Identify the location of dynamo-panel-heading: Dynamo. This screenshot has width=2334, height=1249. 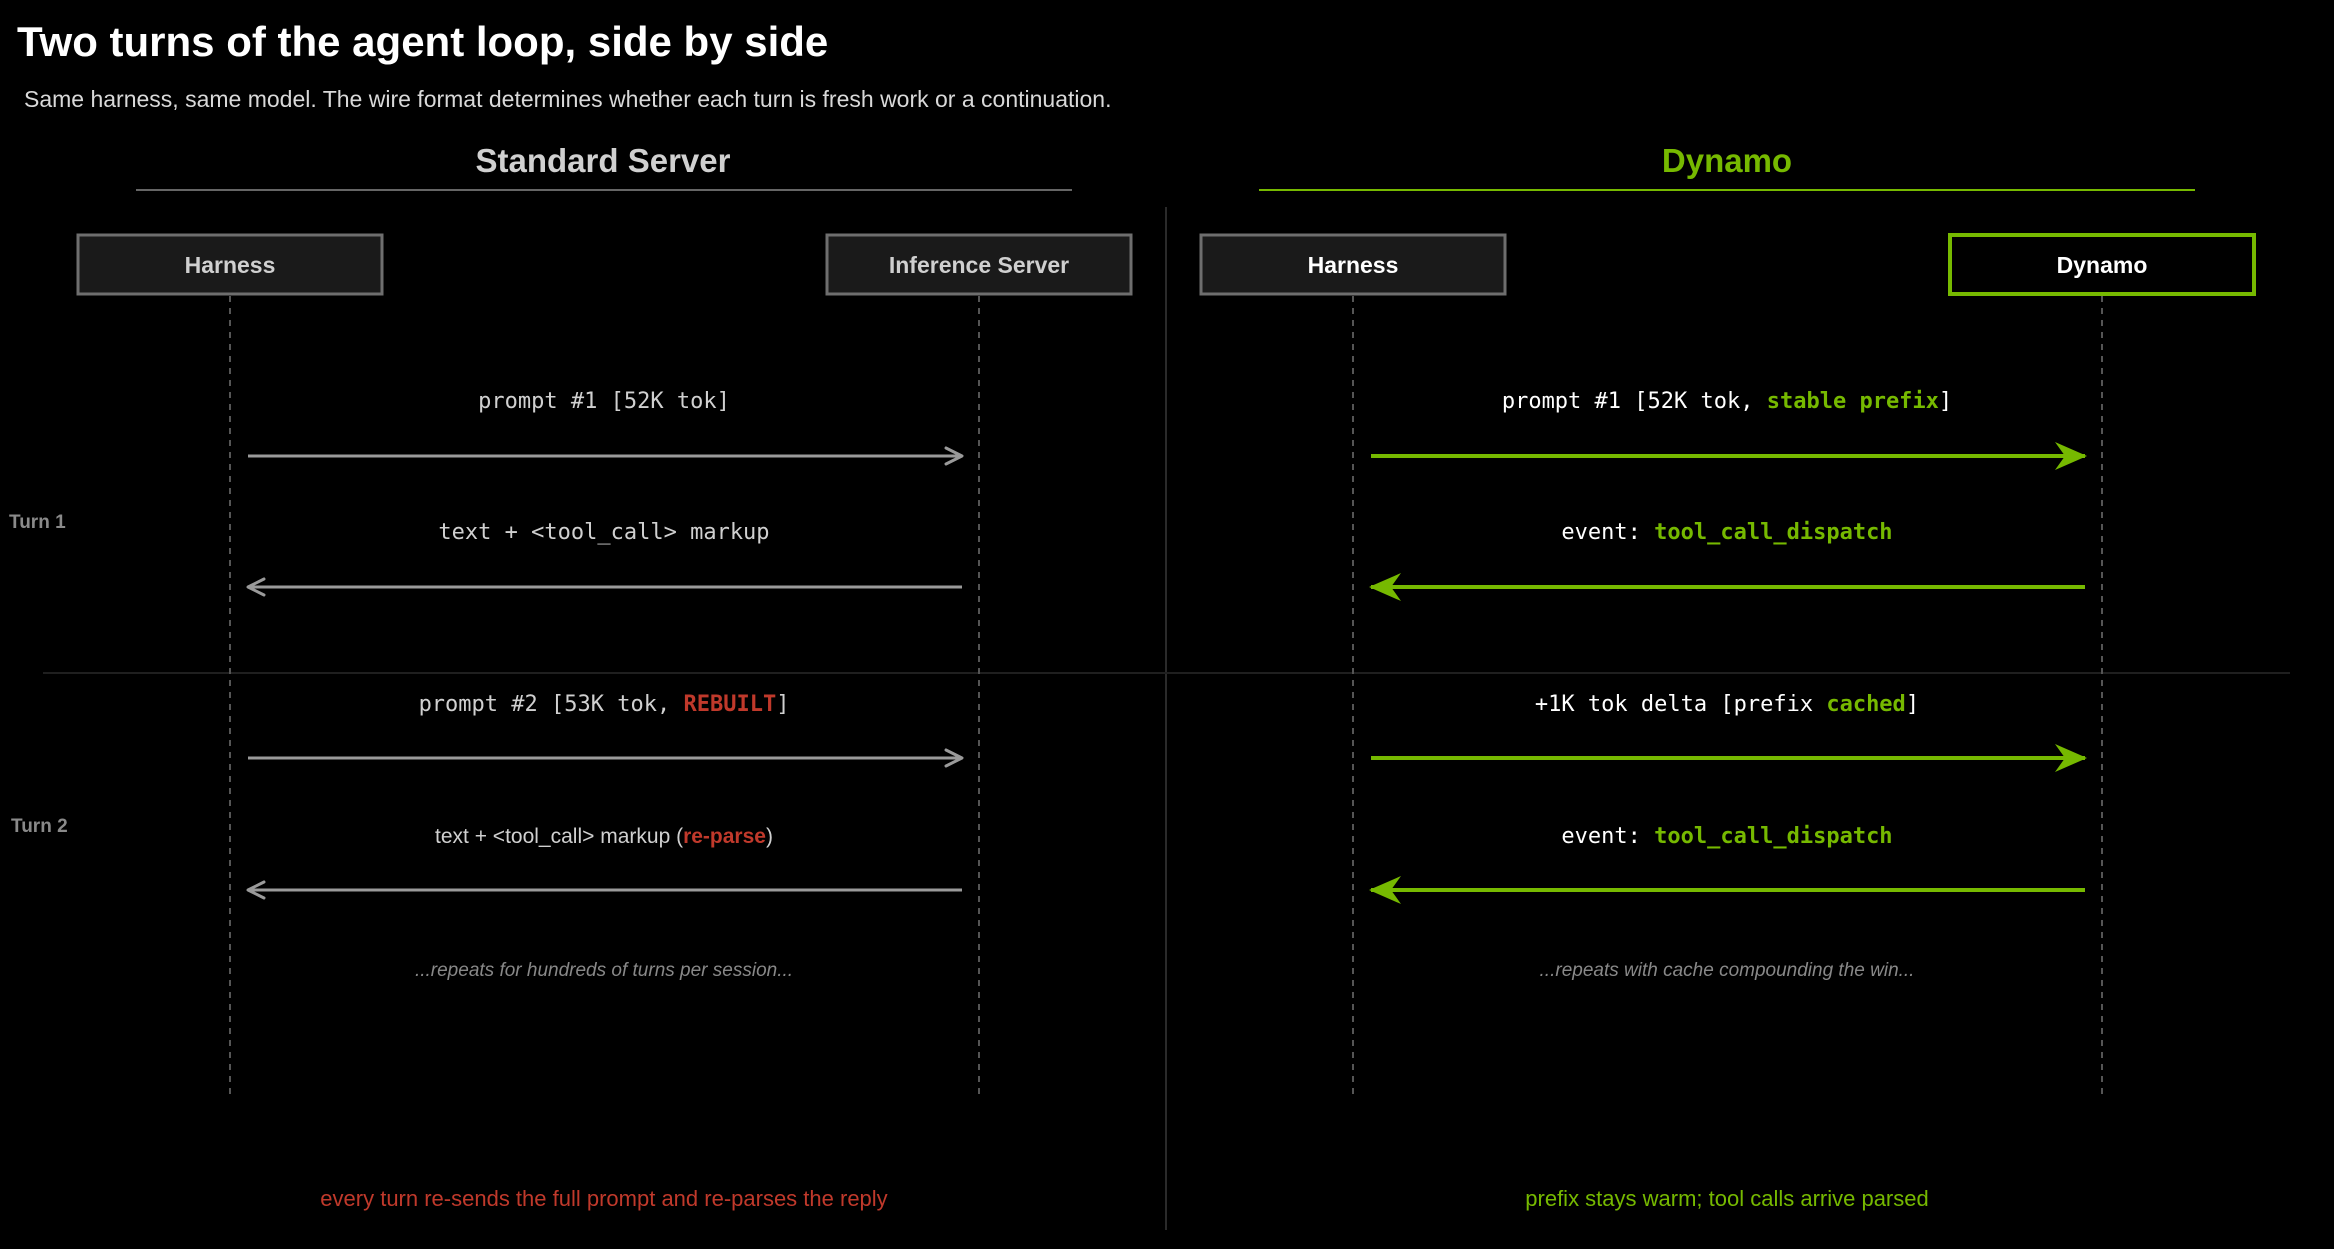
(1727, 160).